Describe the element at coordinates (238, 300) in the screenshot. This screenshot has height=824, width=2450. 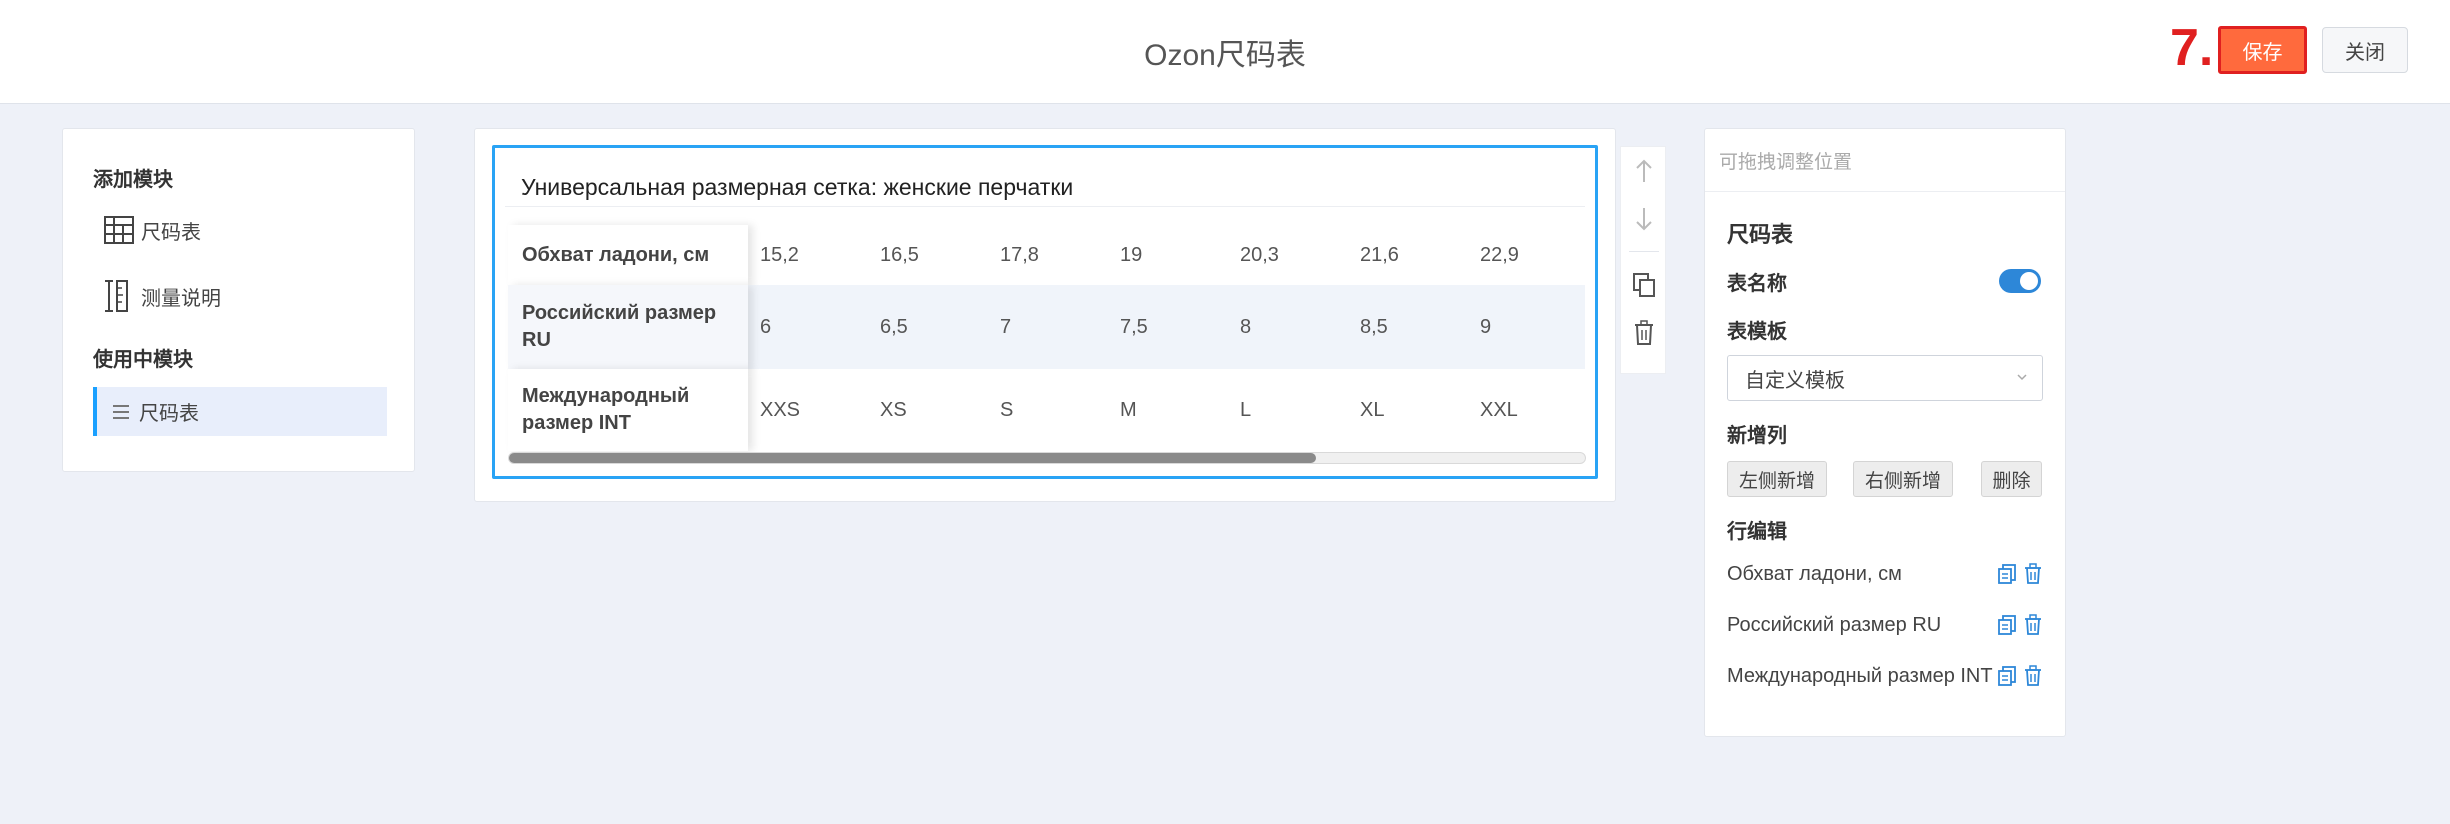
I see `module-panel: 添加模块 尺码表 测量说明 使用中模块 尺码表` at that location.